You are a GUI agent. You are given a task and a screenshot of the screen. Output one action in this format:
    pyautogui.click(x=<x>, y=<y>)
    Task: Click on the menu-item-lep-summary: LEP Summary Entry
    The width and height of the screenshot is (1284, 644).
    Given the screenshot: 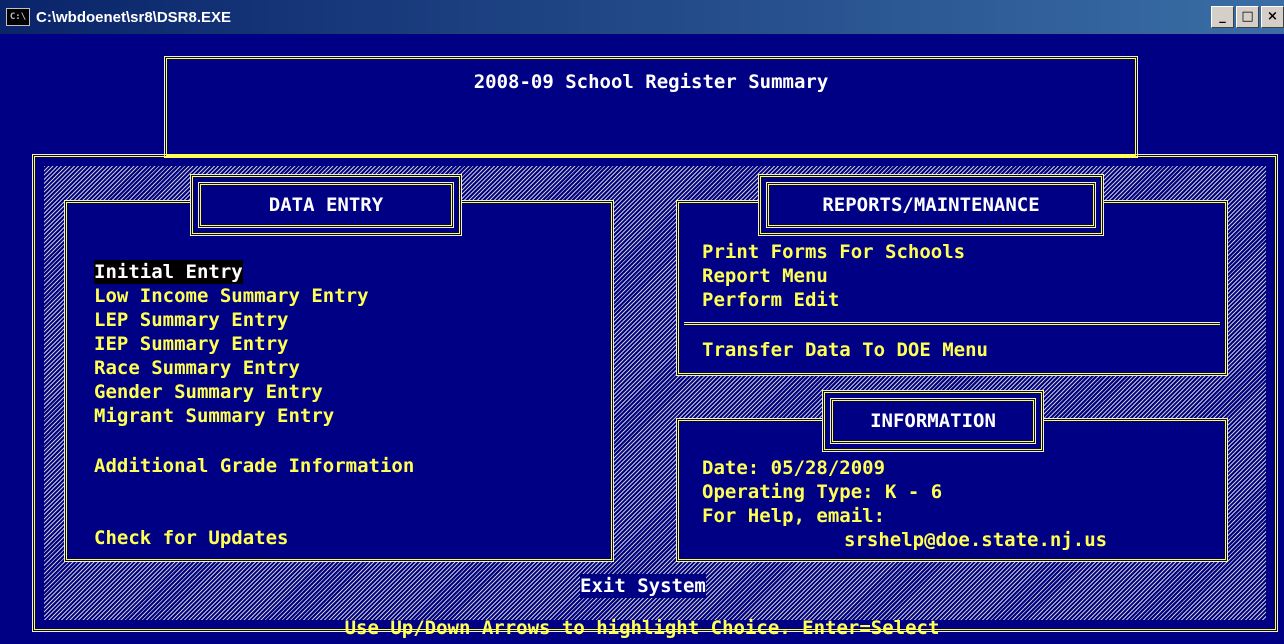 What is the action you would take?
    pyautogui.click(x=191, y=320)
    